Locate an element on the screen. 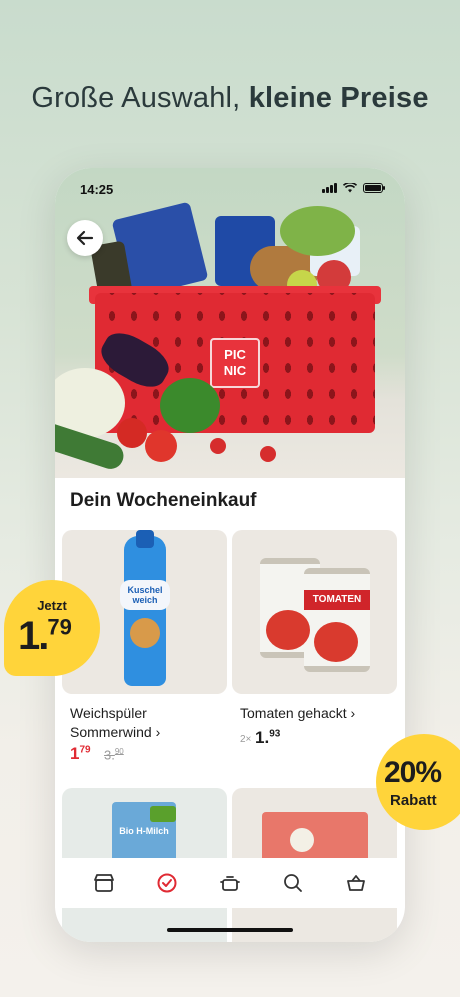 This screenshot has height=997, width=460. check-circle-icon is located at coordinates (167, 883).